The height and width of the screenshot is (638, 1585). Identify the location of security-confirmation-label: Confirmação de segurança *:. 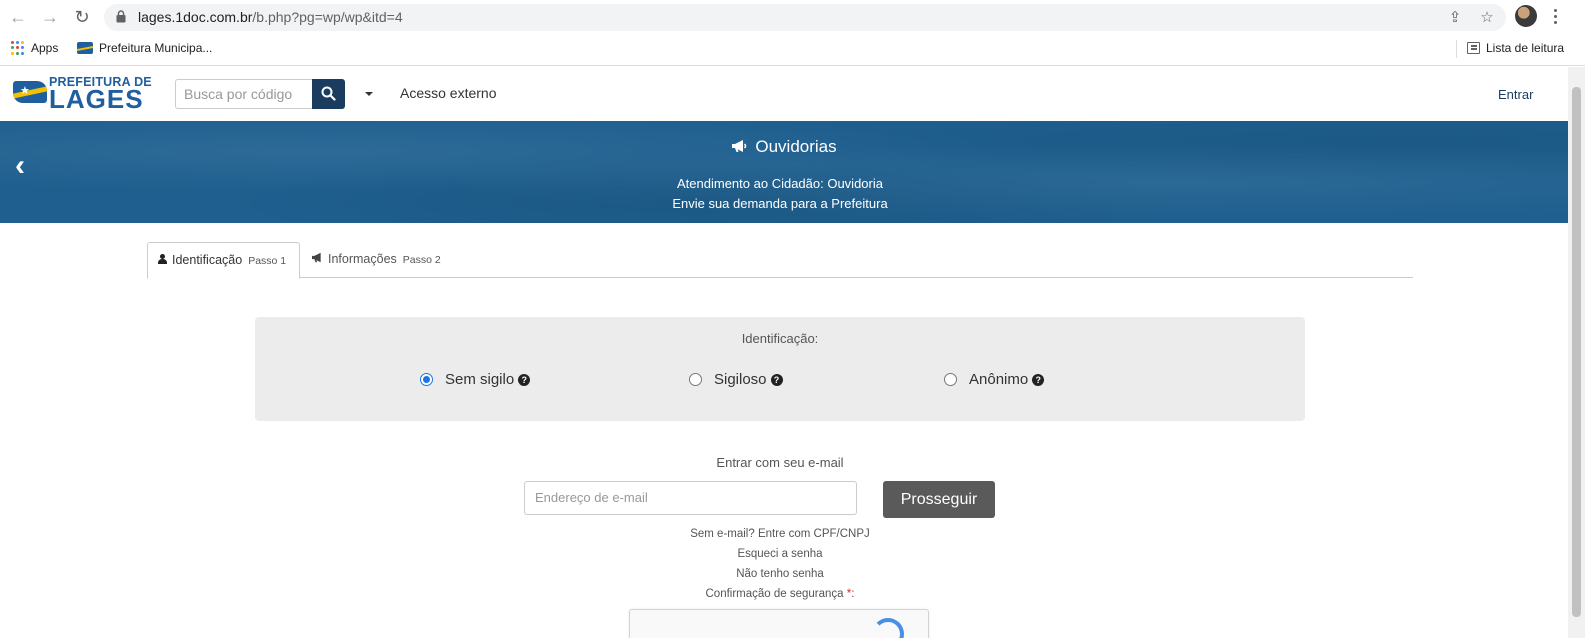
(780, 594).